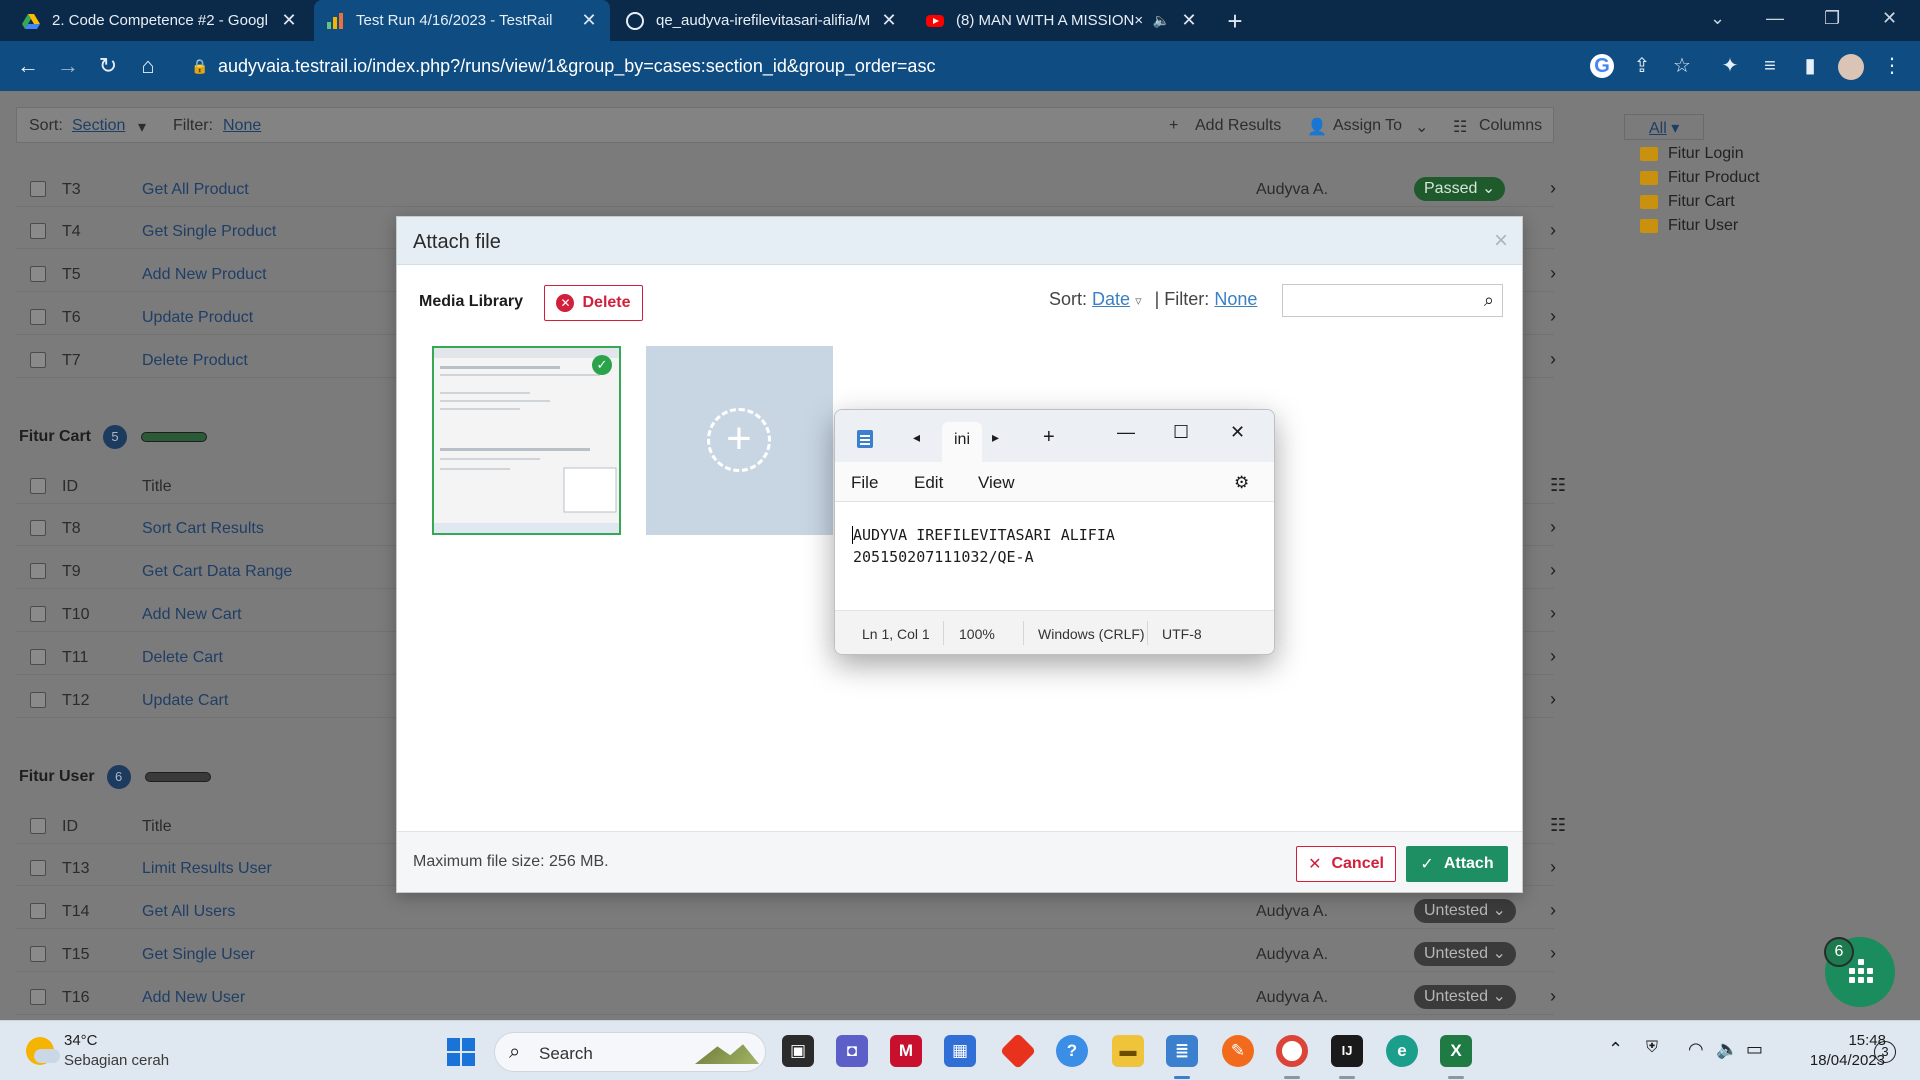 This screenshot has height=1080, width=1920. What do you see at coordinates (593, 303) in the screenshot?
I see `delete-button: ✕ Delete` at bounding box center [593, 303].